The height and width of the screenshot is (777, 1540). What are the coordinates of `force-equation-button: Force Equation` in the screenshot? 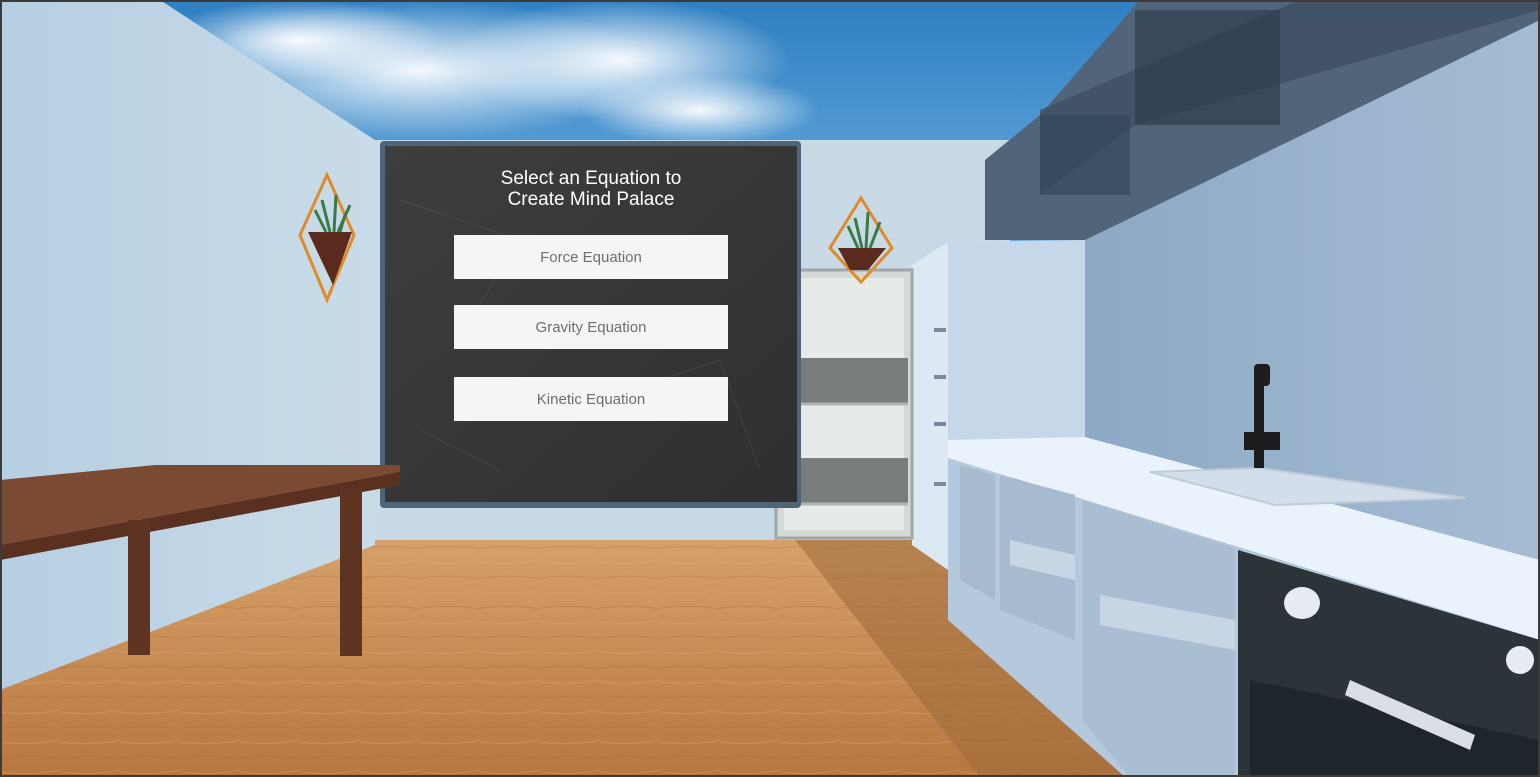 It's located at (591, 257).